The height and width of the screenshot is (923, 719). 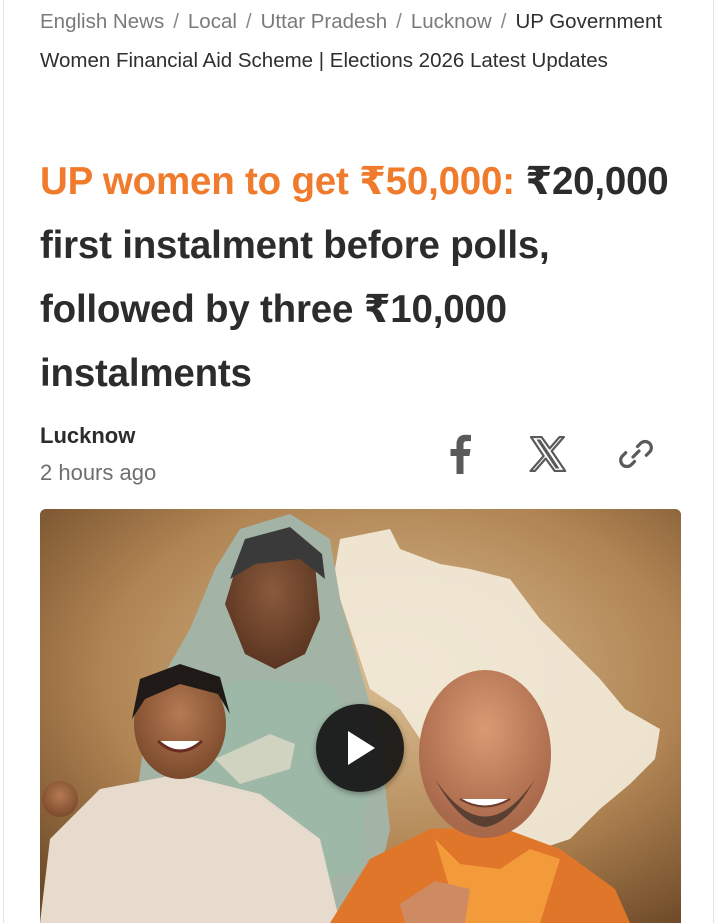 I want to click on article-timestamp: 2 hours ago, so click(x=98, y=472).